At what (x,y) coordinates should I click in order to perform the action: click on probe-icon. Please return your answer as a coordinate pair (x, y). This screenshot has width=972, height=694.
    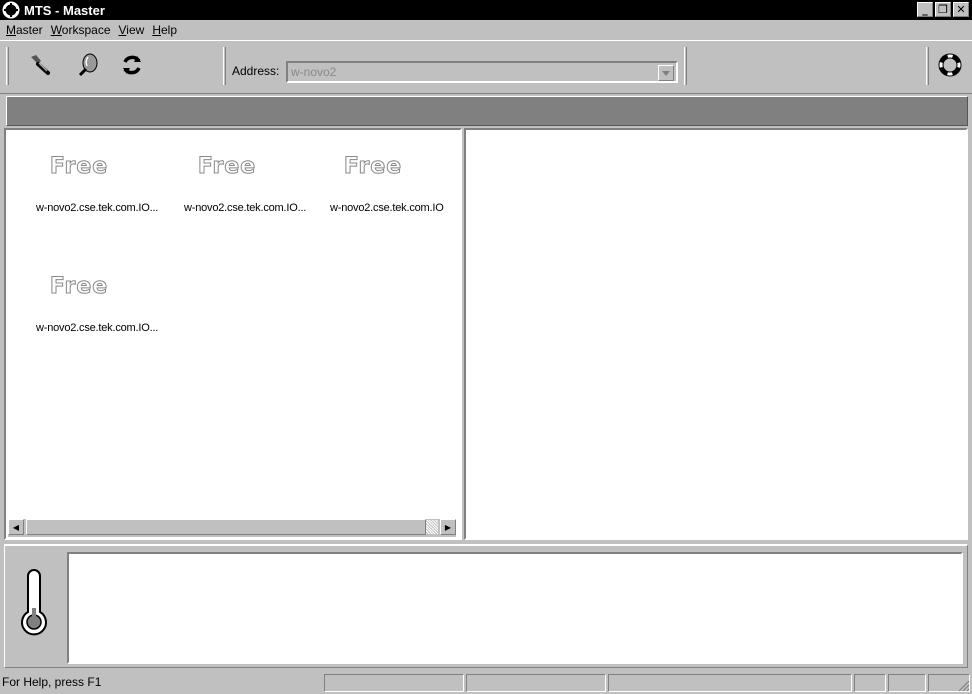
    Looking at the image, I should click on (88, 65).